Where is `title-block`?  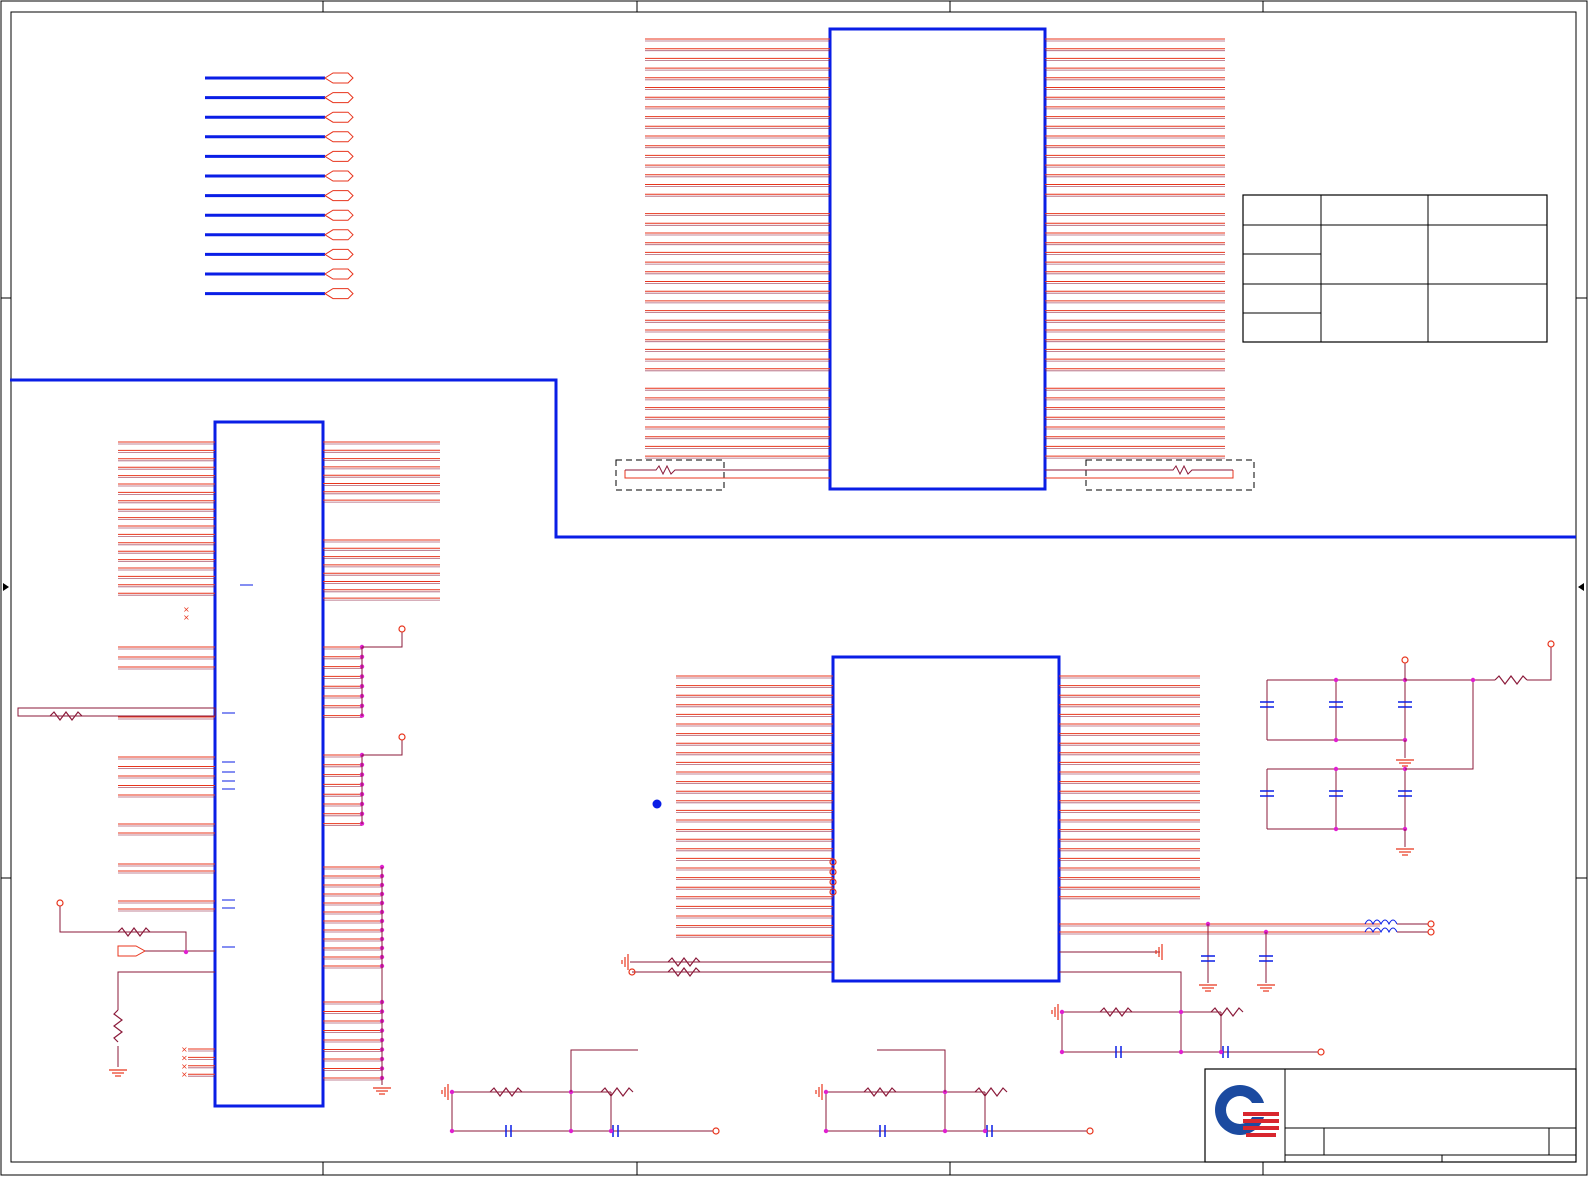
title-block is located at coordinates (1390, 1115).